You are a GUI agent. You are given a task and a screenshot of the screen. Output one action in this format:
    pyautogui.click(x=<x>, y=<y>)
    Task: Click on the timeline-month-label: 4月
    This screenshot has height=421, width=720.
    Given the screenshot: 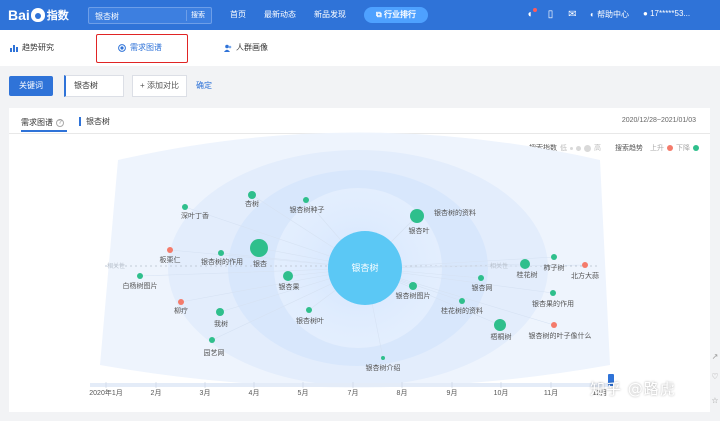 What is the action you would take?
    pyautogui.click(x=254, y=393)
    